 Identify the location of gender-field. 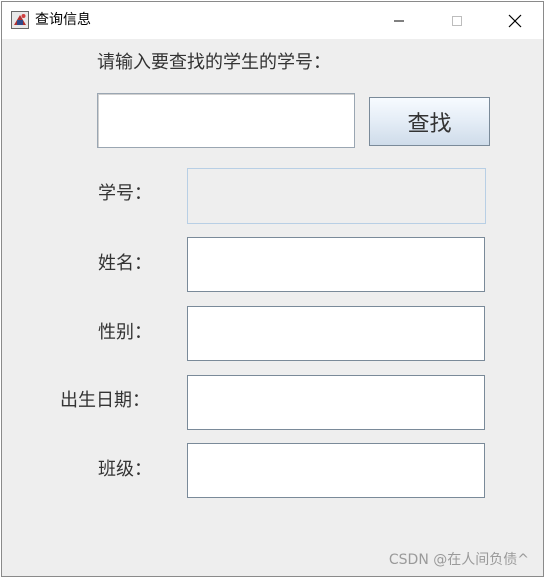
(336, 333).